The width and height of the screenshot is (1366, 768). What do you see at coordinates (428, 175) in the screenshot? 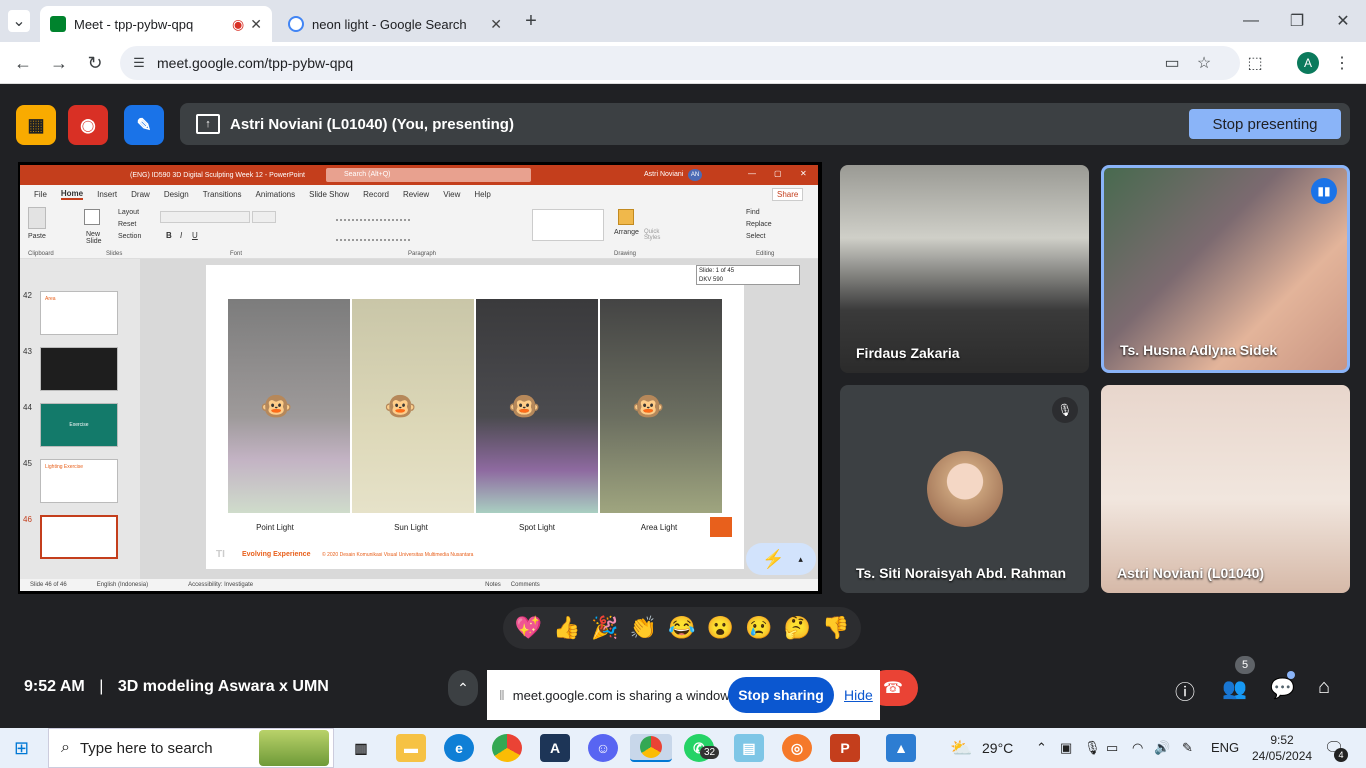
I see `ppt-search-box: Search (Alt+Q)` at bounding box center [428, 175].